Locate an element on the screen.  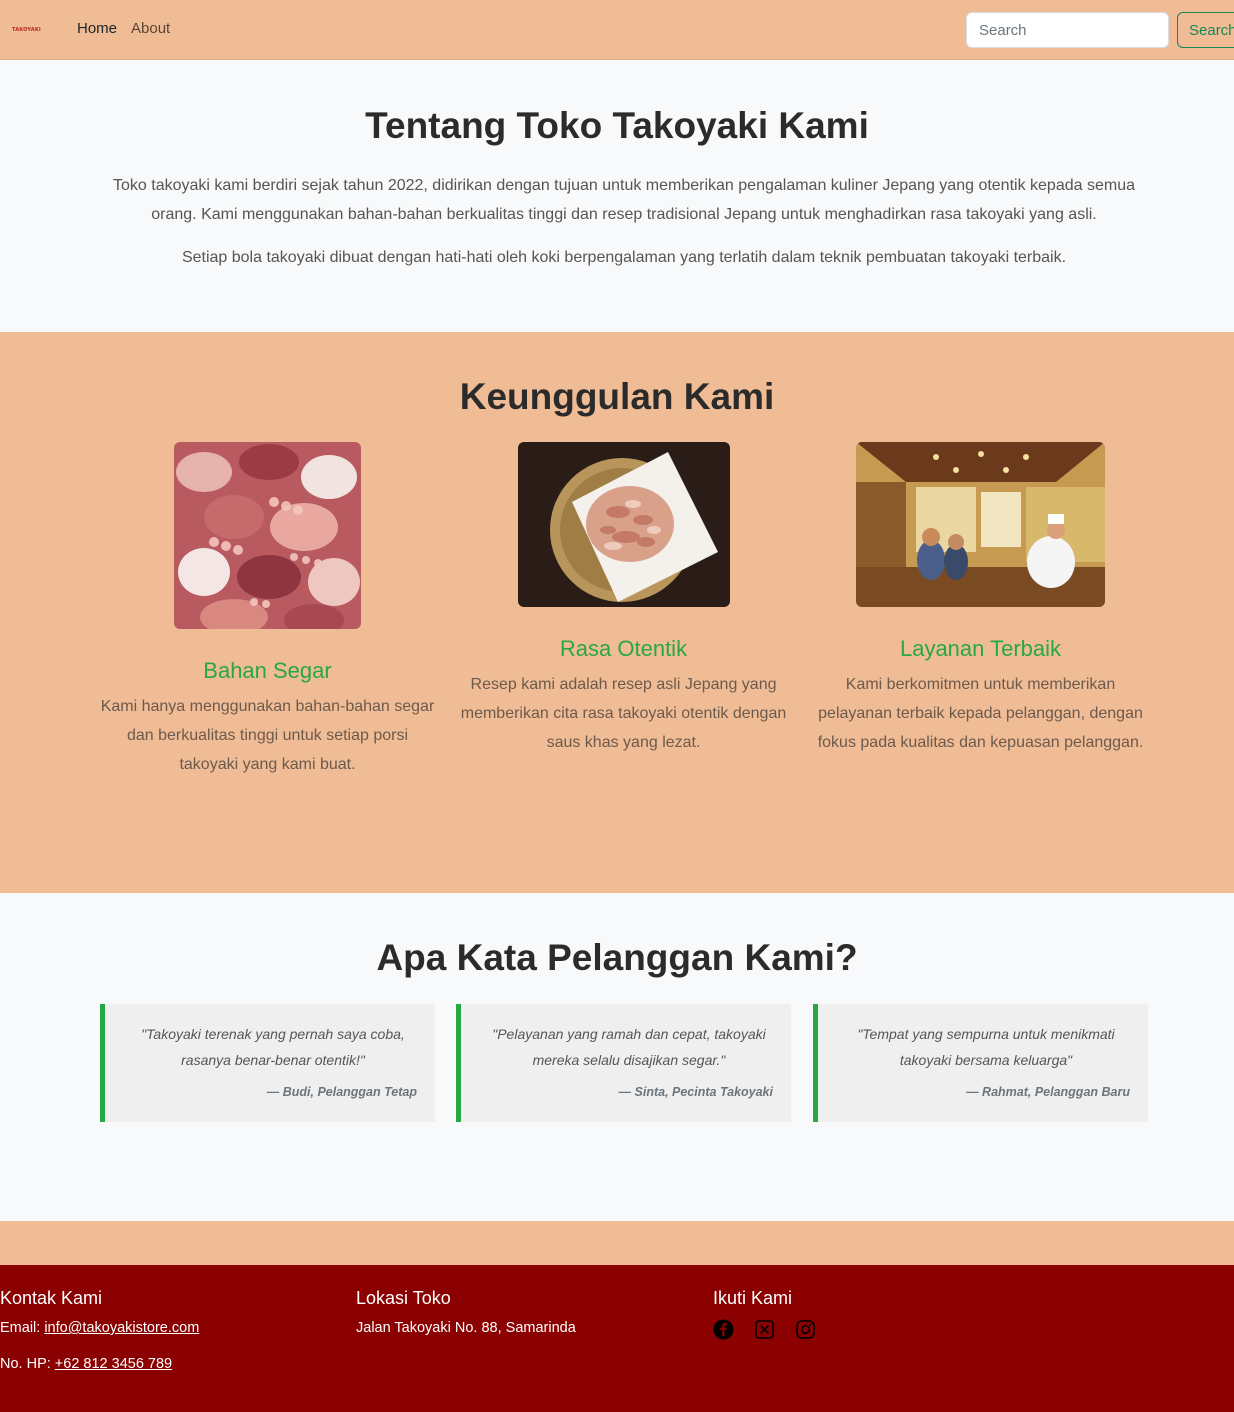
nav-link-about: About is located at coordinates (150, 28).